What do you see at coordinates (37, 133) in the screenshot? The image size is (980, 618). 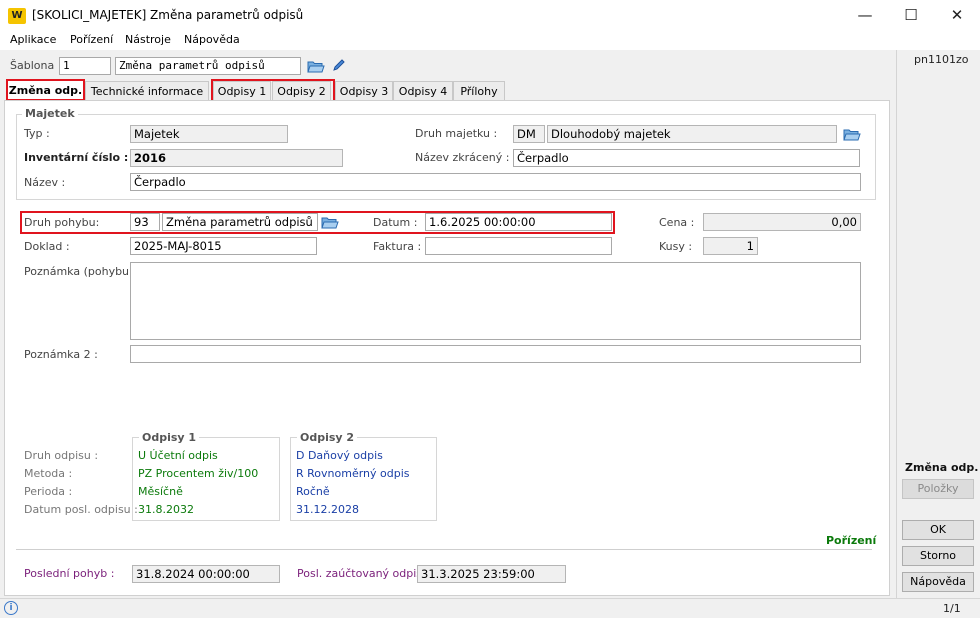 I see `type-label: Typ :` at bounding box center [37, 133].